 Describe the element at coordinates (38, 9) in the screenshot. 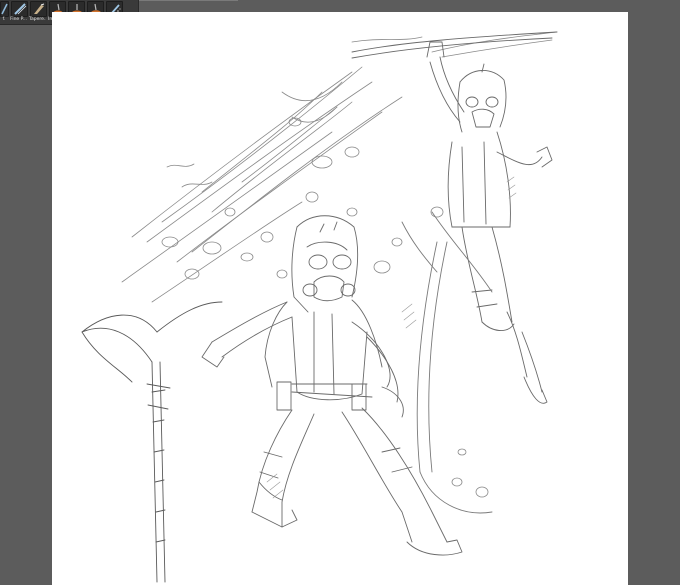

I see `tapered-brush-icon` at that location.